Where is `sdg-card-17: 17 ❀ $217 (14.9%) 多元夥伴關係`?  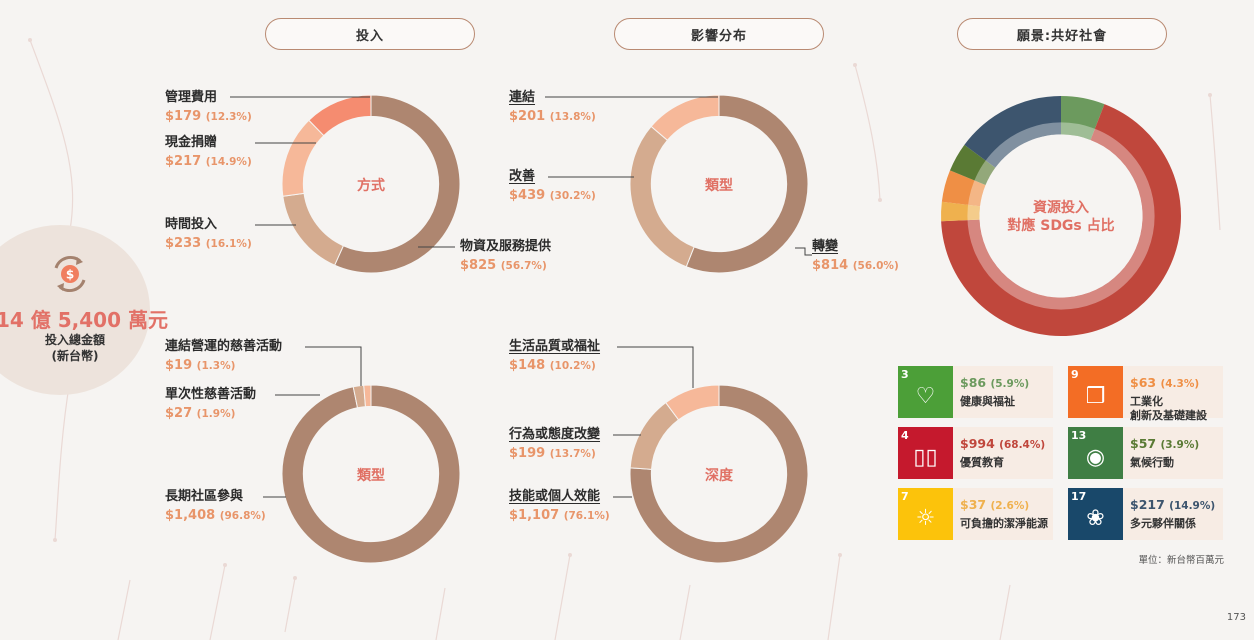
sdg-card-17: 17 ❀ $217 (14.9%) 多元夥伴關係 is located at coordinates (1145, 514).